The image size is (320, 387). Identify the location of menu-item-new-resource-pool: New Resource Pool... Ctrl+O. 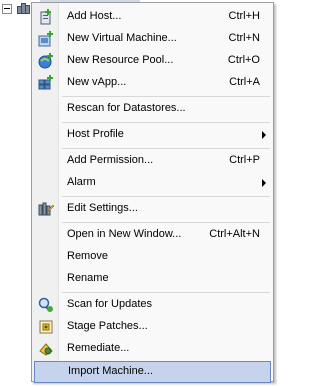
(152, 61).